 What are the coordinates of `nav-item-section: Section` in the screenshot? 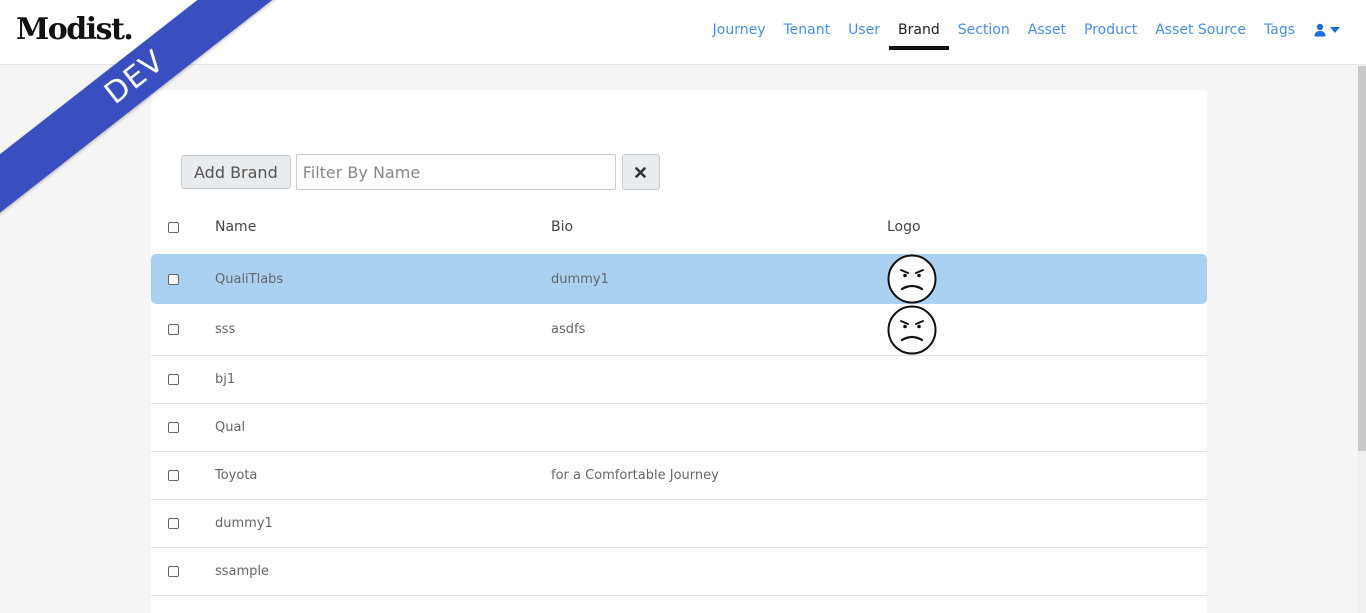 It's located at (984, 30).